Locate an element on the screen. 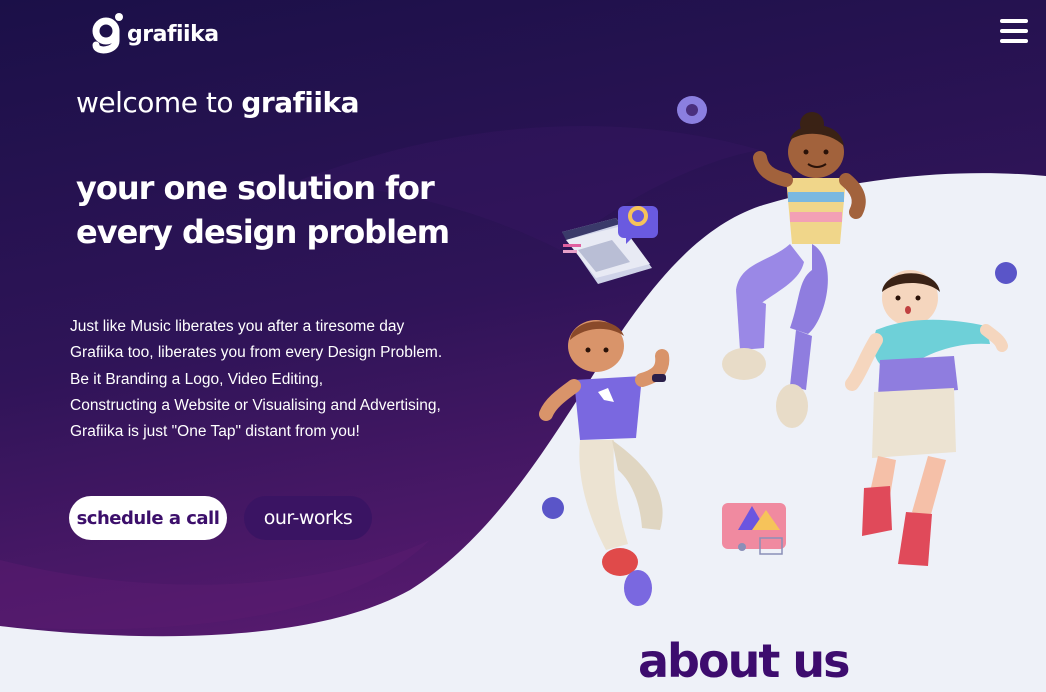  about-us-heading: about us is located at coordinates (744, 661).